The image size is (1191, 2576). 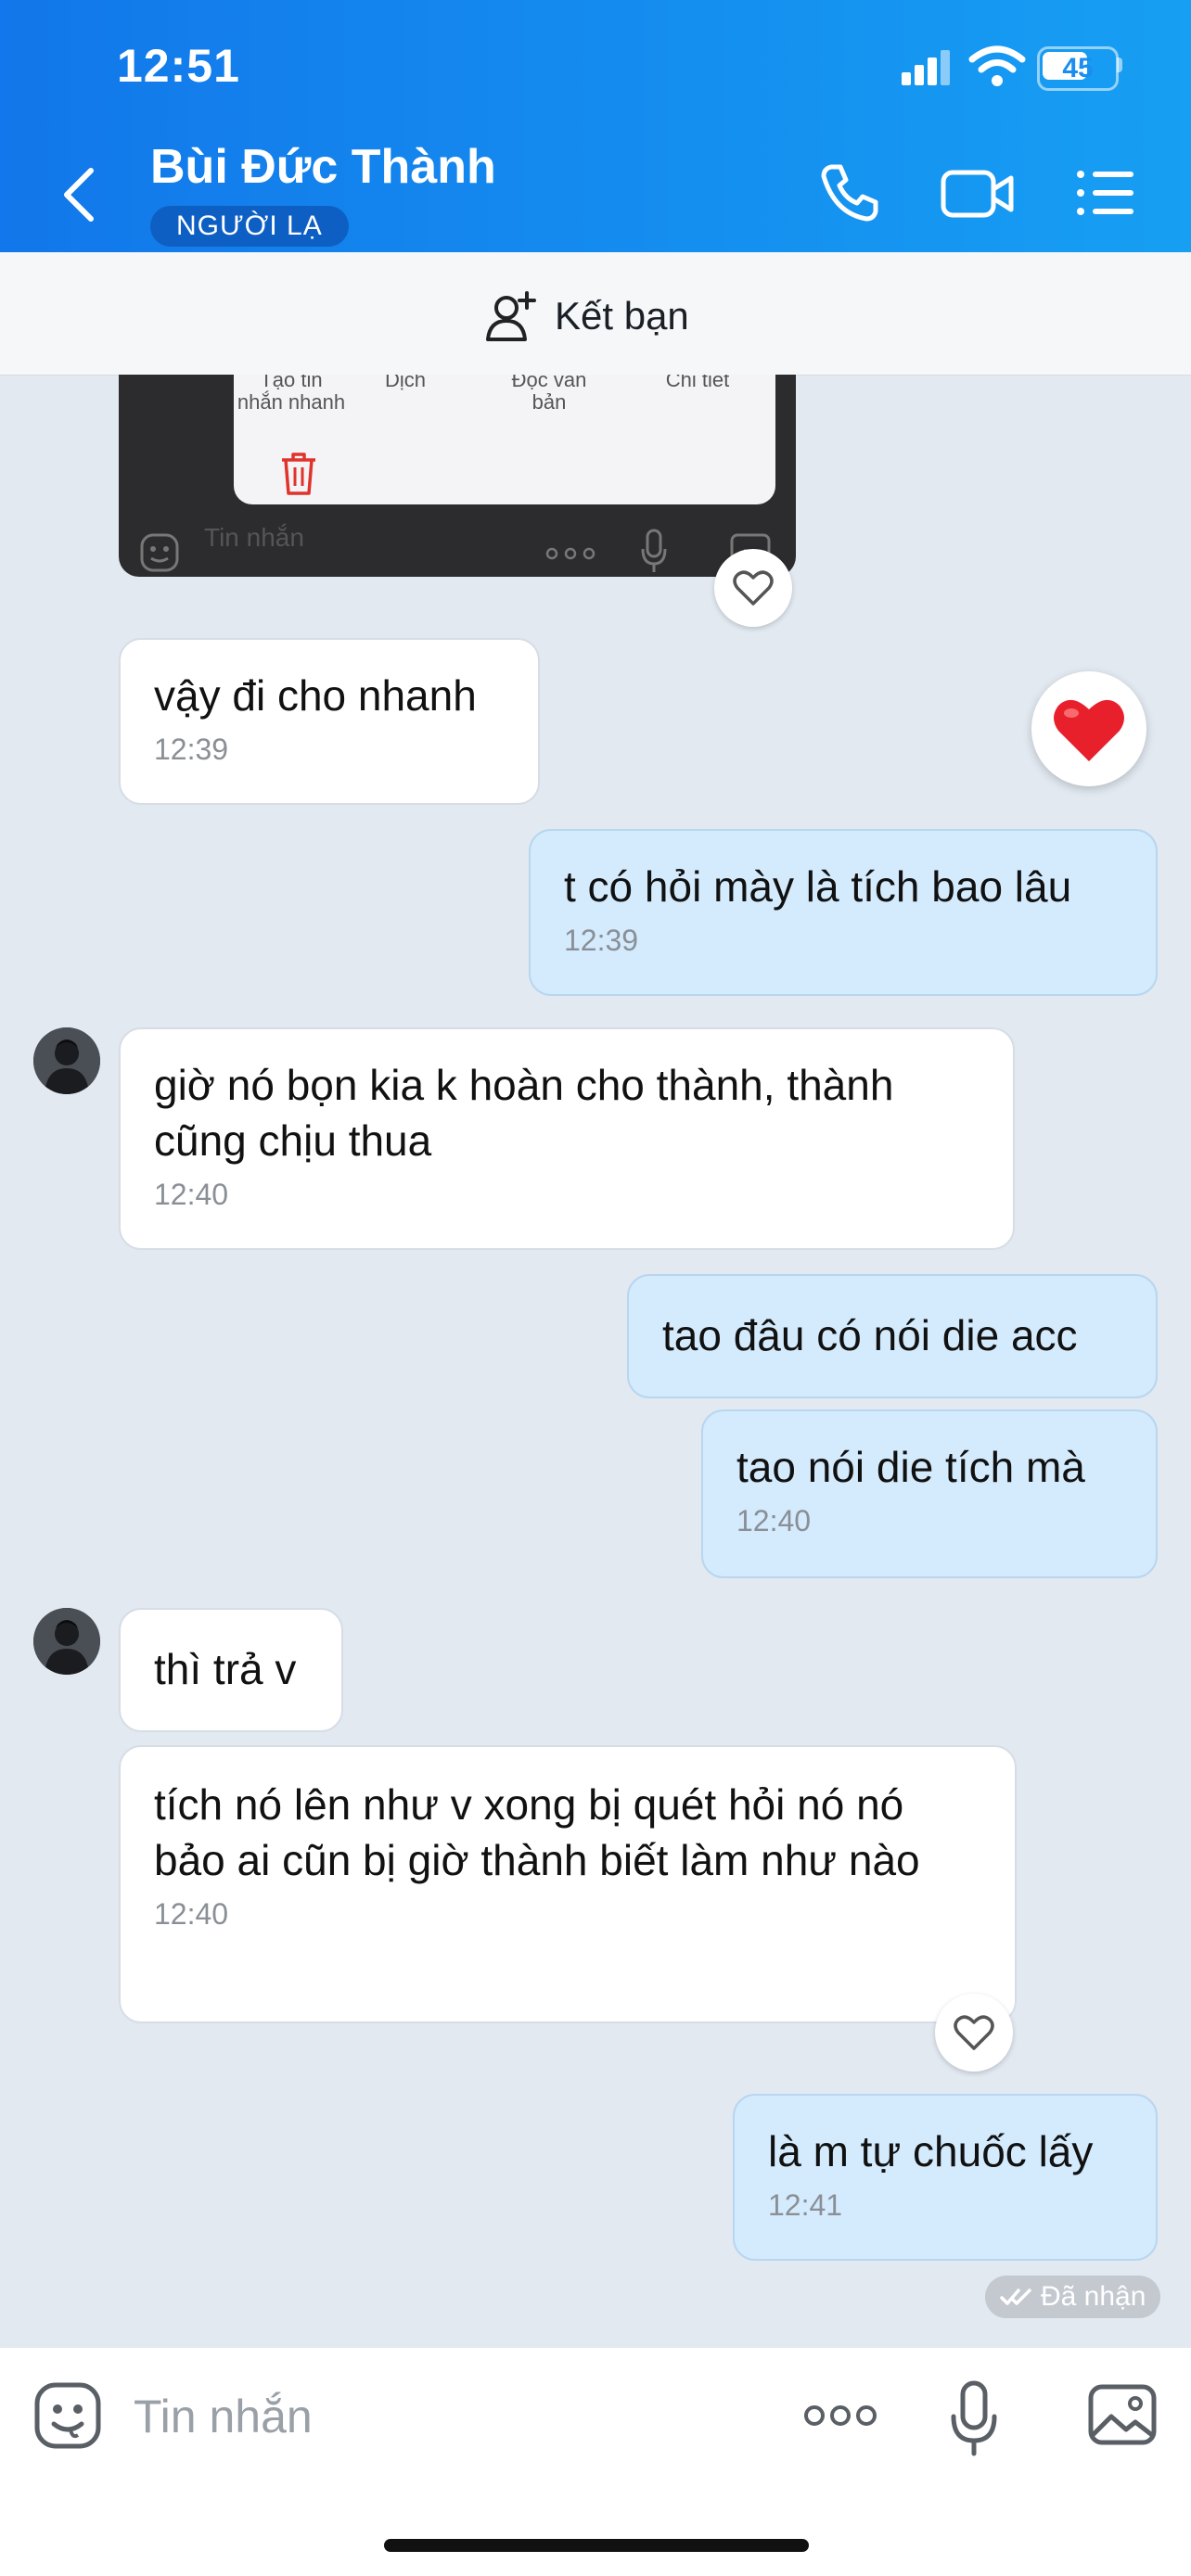 What do you see at coordinates (818, 886) in the screenshot?
I see `message-text: t có hỏi mày là tích bao lâu` at bounding box center [818, 886].